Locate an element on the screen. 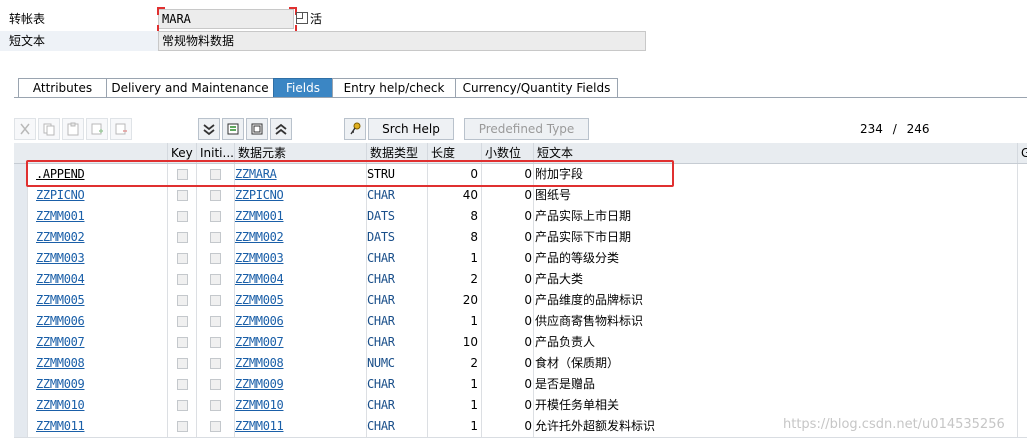  key-settings-button is located at coordinates (355, 129).